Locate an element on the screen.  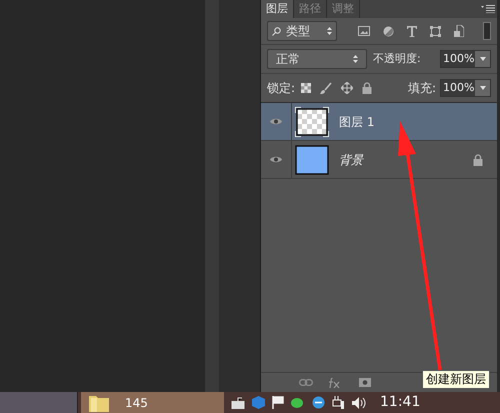
taskbar-button: 145 is located at coordinates (152, 402).